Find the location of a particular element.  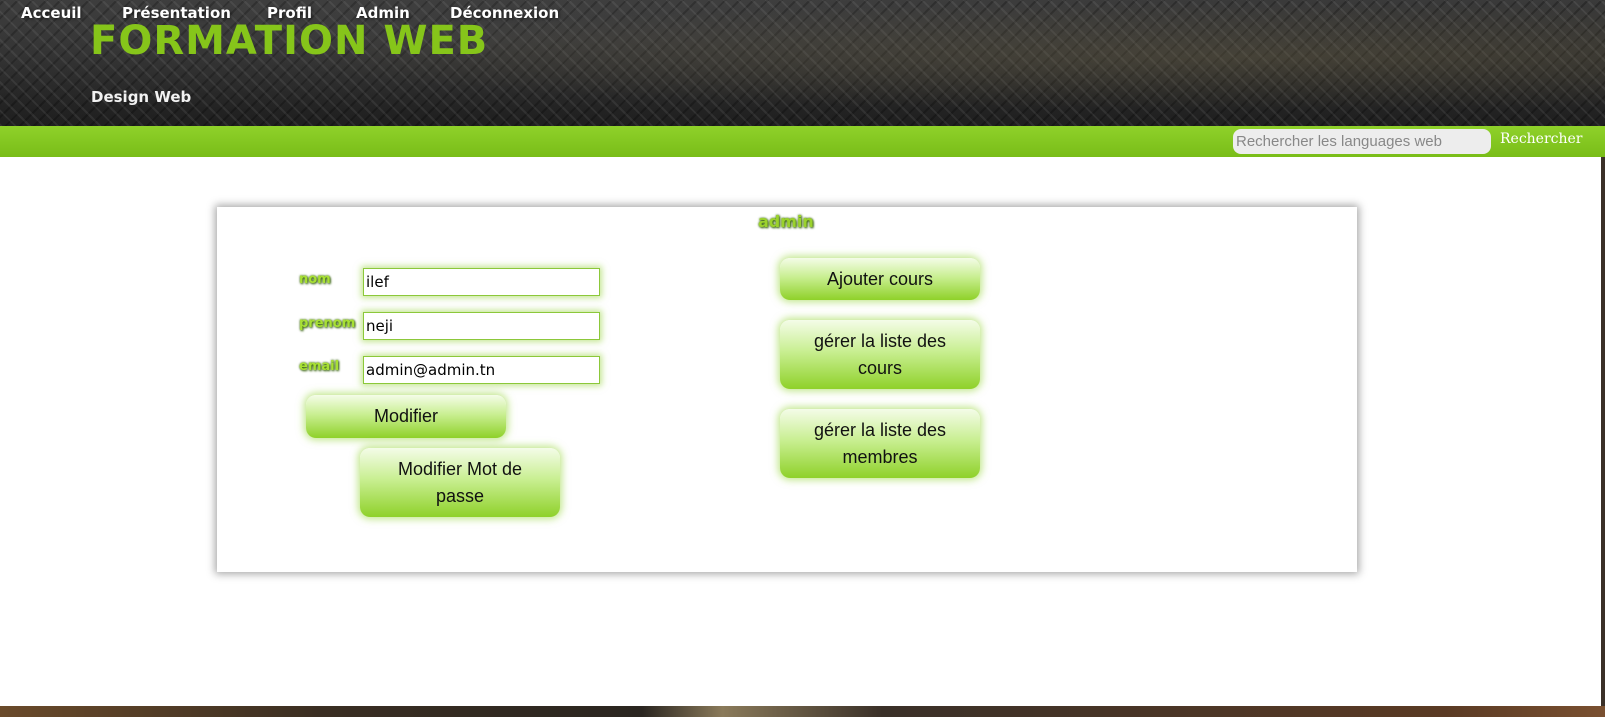

nav-item-profil: Profil is located at coordinates (289, 13).